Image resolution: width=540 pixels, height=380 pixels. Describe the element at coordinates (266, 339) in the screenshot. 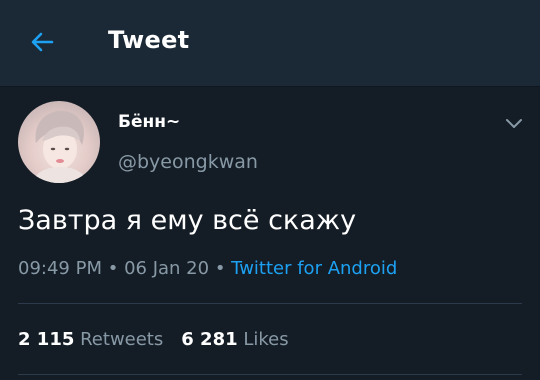

I see `likes-label: Likes` at that location.